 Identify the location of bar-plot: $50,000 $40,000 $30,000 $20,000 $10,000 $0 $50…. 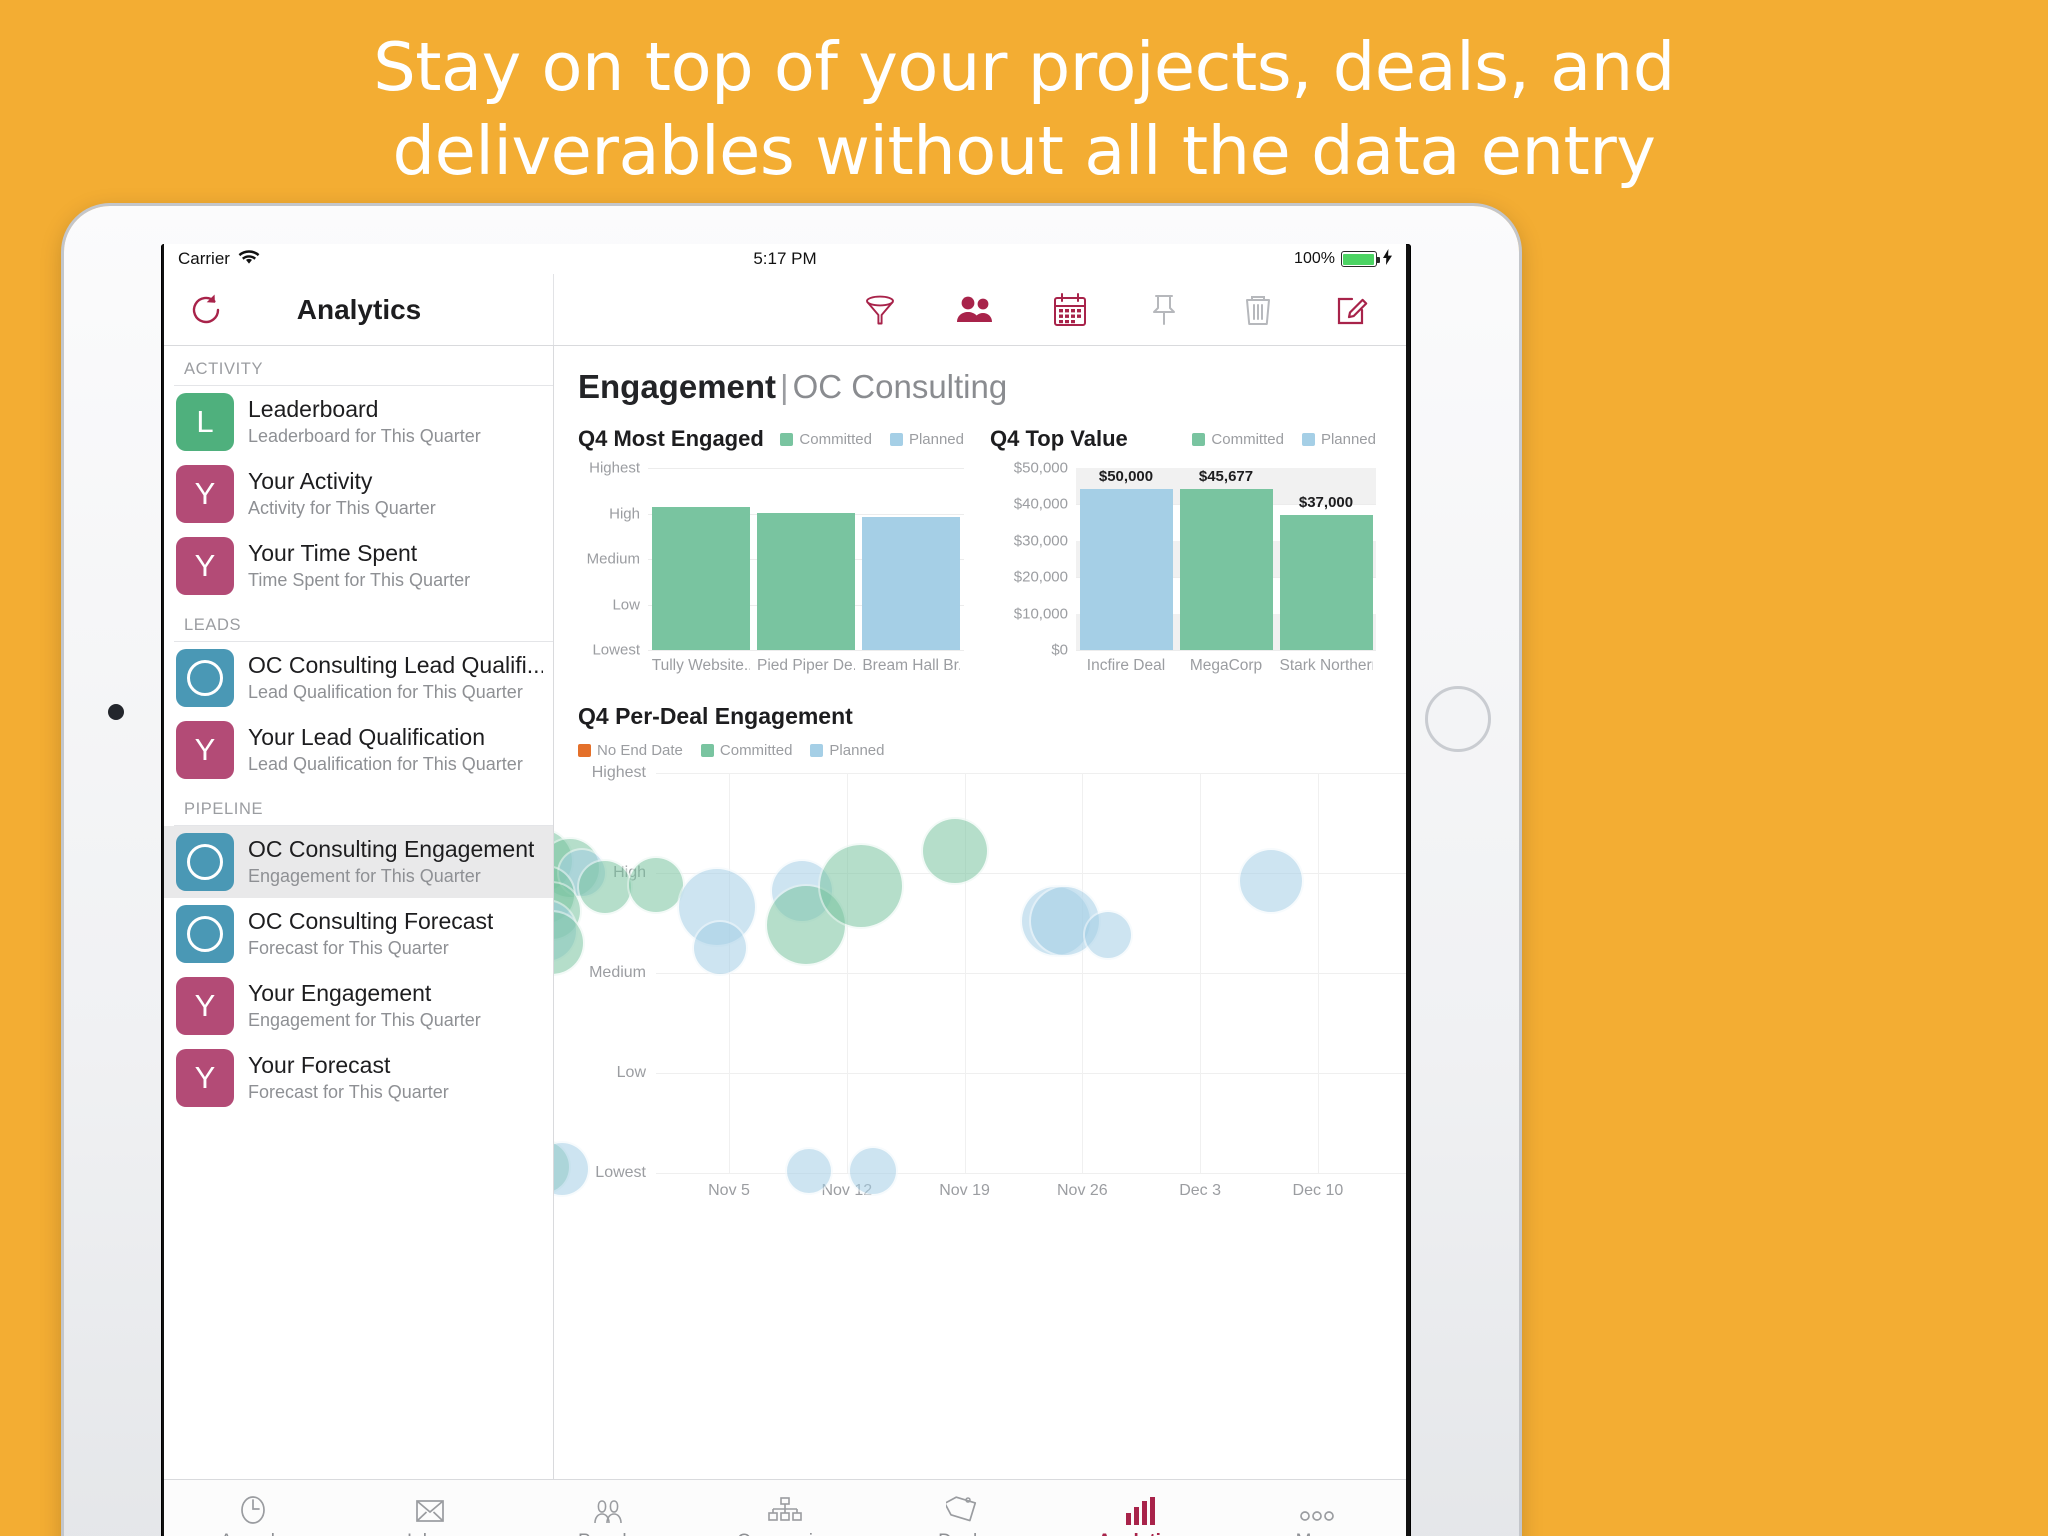
(1195, 559).